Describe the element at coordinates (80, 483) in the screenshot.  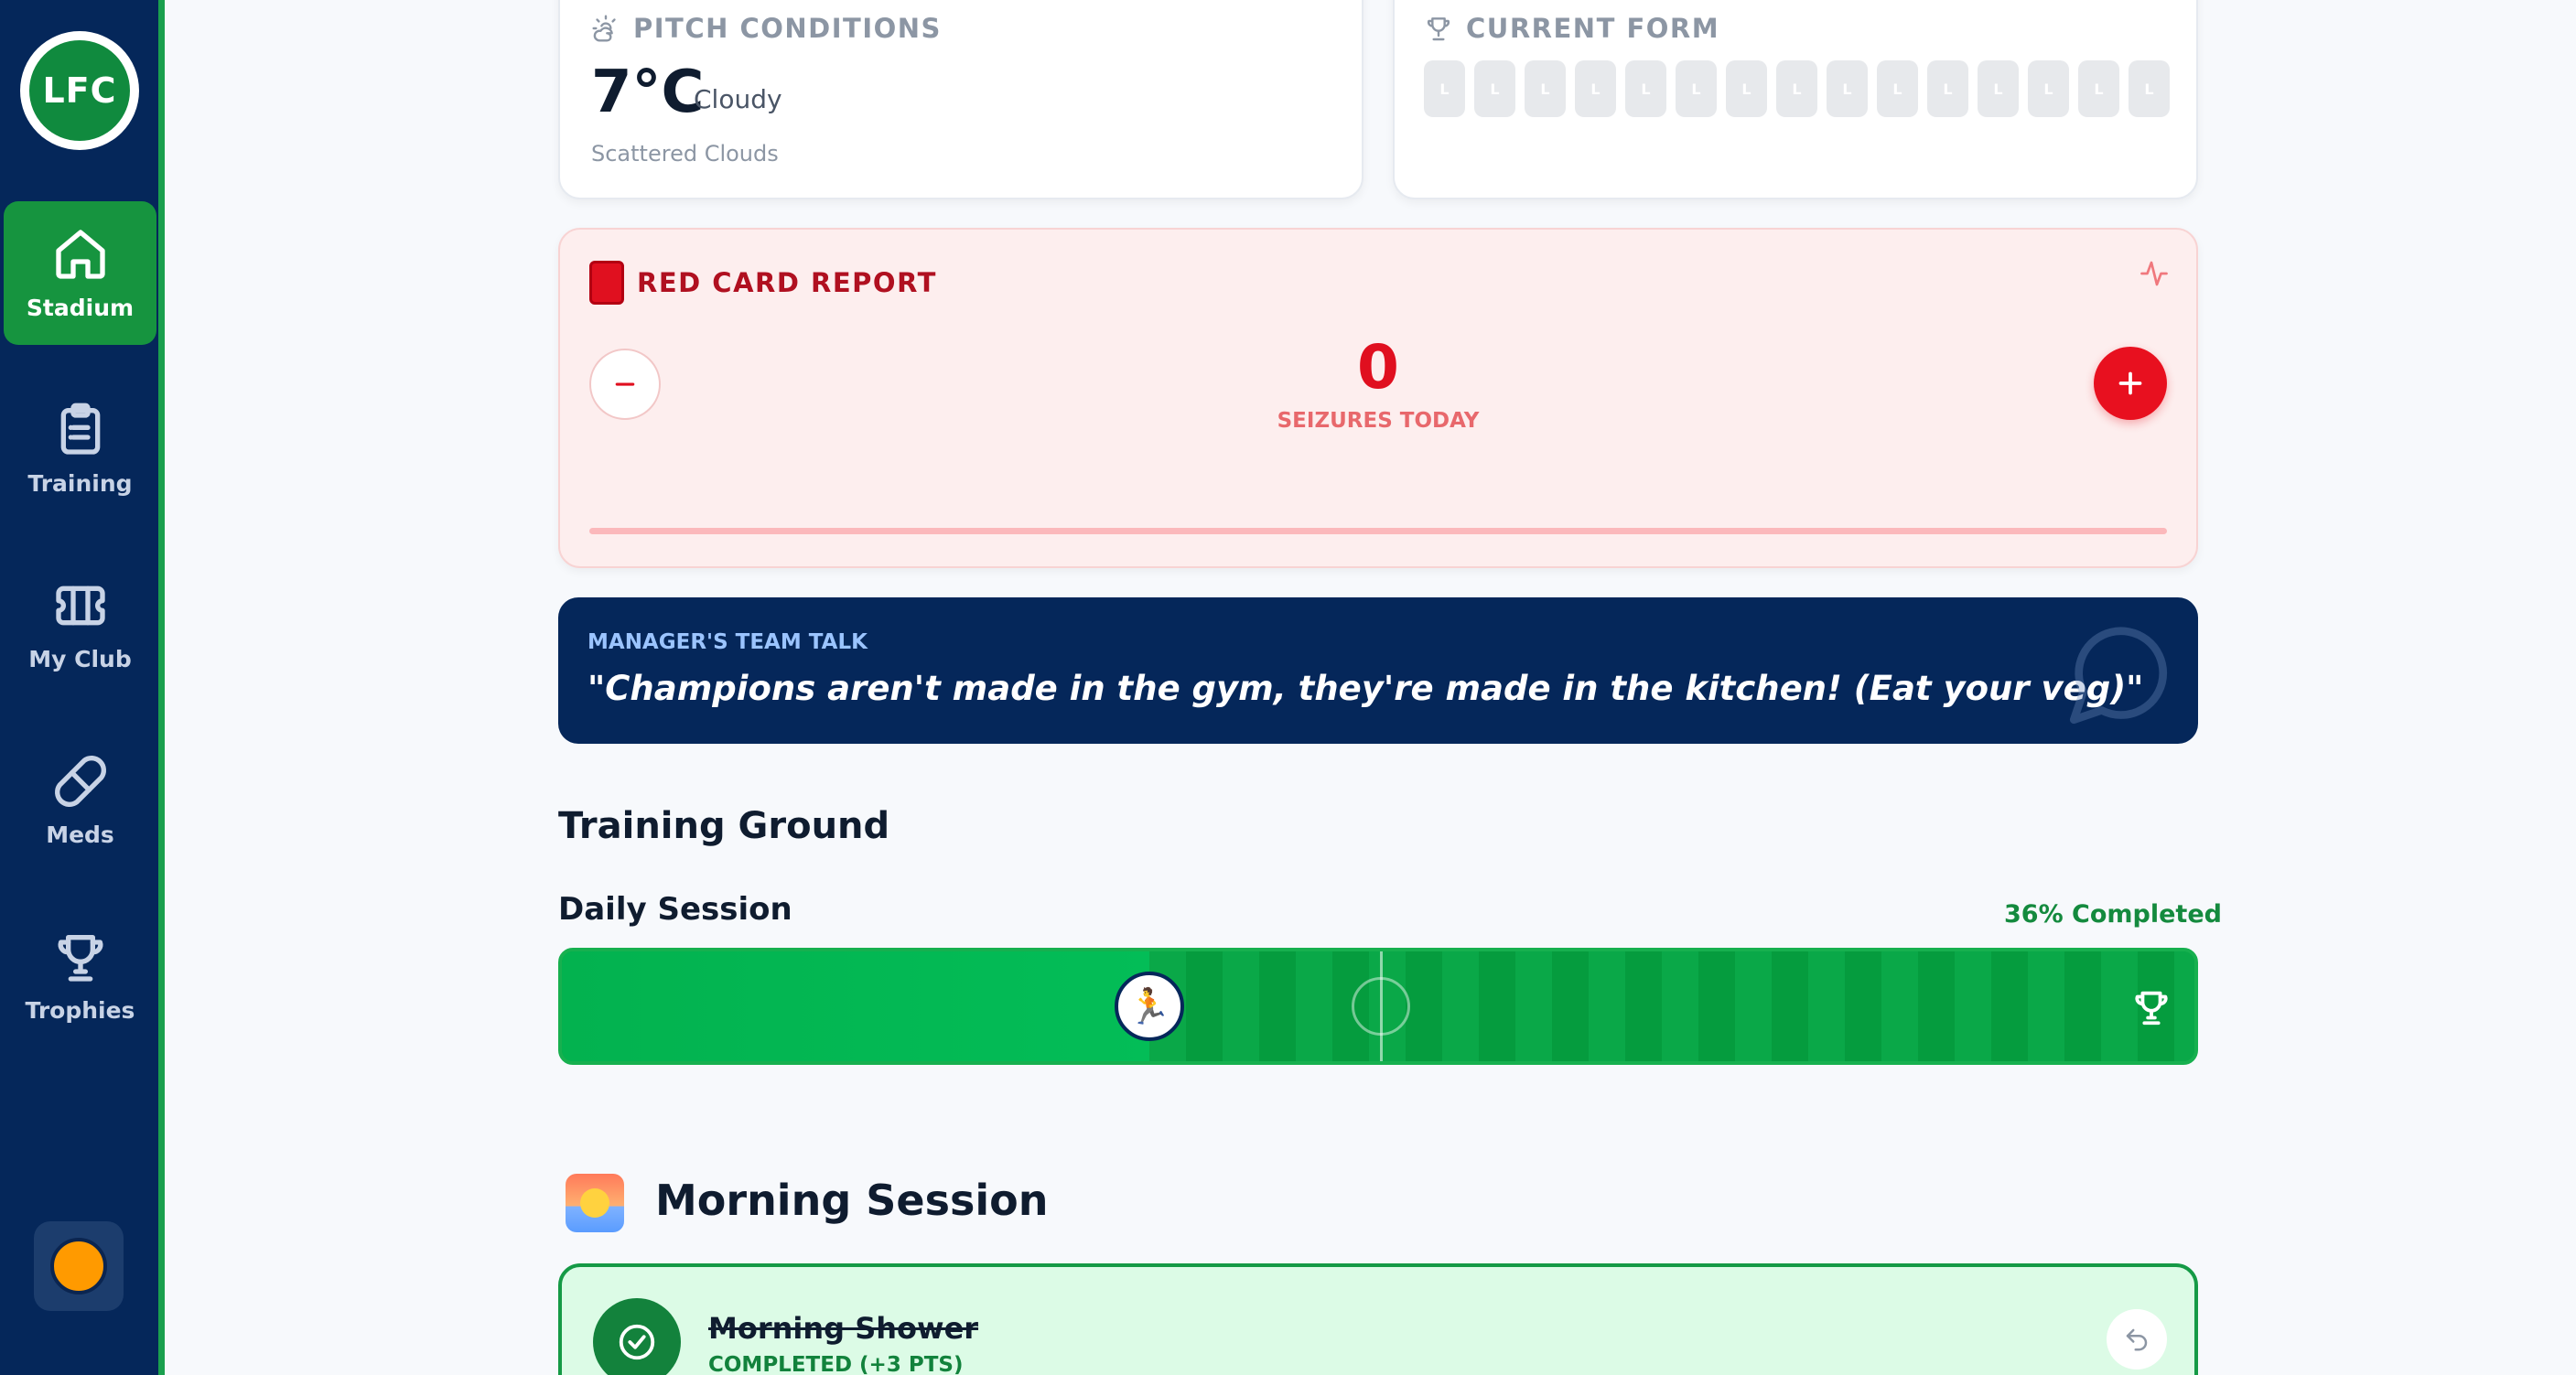
I see `sidebar-item-label: Training` at that location.